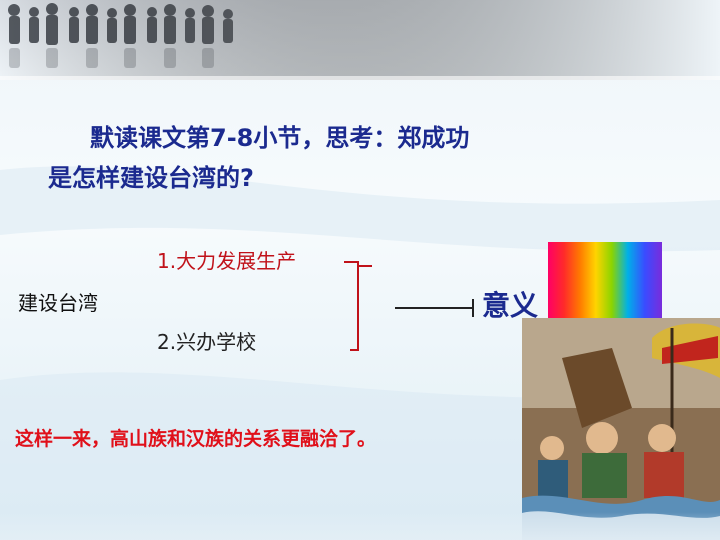 The height and width of the screenshot is (540, 720). What do you see at coordinates (434, 308) in the screenshot?
I see `arrow-line` at bounding box center [434, 308].